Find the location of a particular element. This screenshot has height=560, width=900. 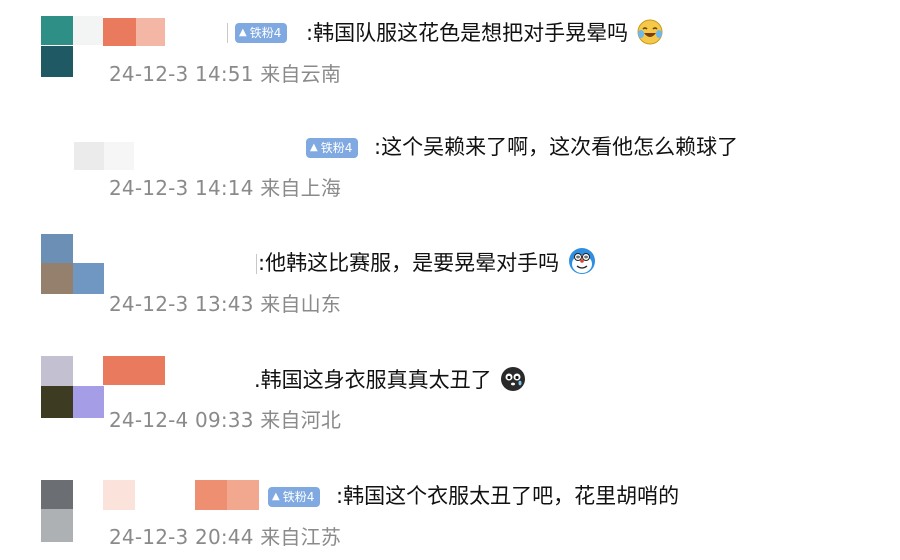

comment-text: :韩国这个衣服太丑了吧，花里胡哨的 is located at coordinates (507, 496).